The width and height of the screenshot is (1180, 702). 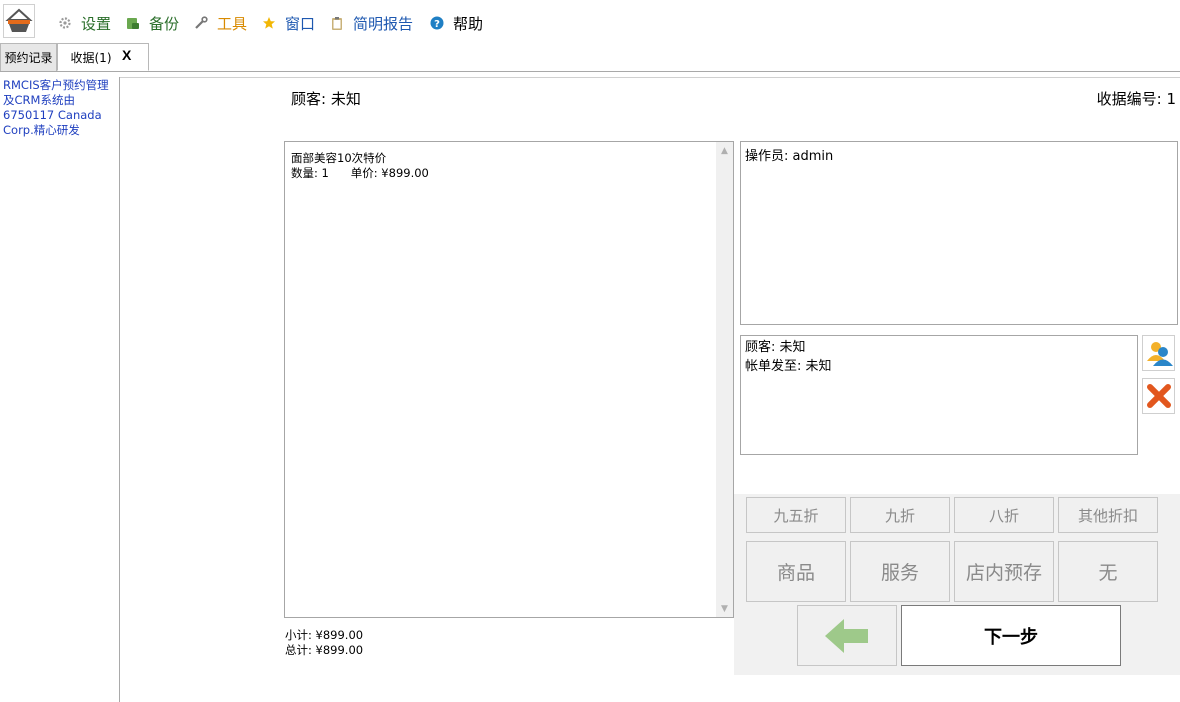 I want to click on backup-icon, so click(x=133, y=23).